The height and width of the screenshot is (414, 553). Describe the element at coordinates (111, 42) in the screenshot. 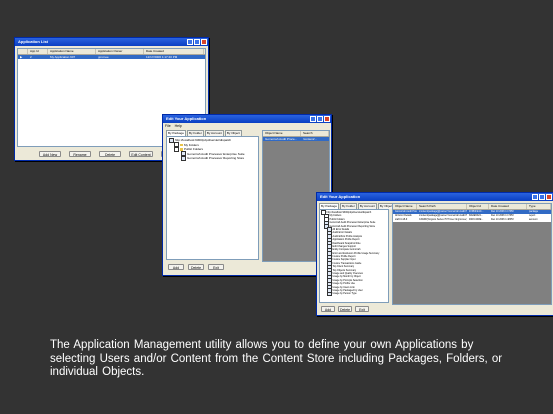

I see `application-list-titlebar: Application List` at that location.